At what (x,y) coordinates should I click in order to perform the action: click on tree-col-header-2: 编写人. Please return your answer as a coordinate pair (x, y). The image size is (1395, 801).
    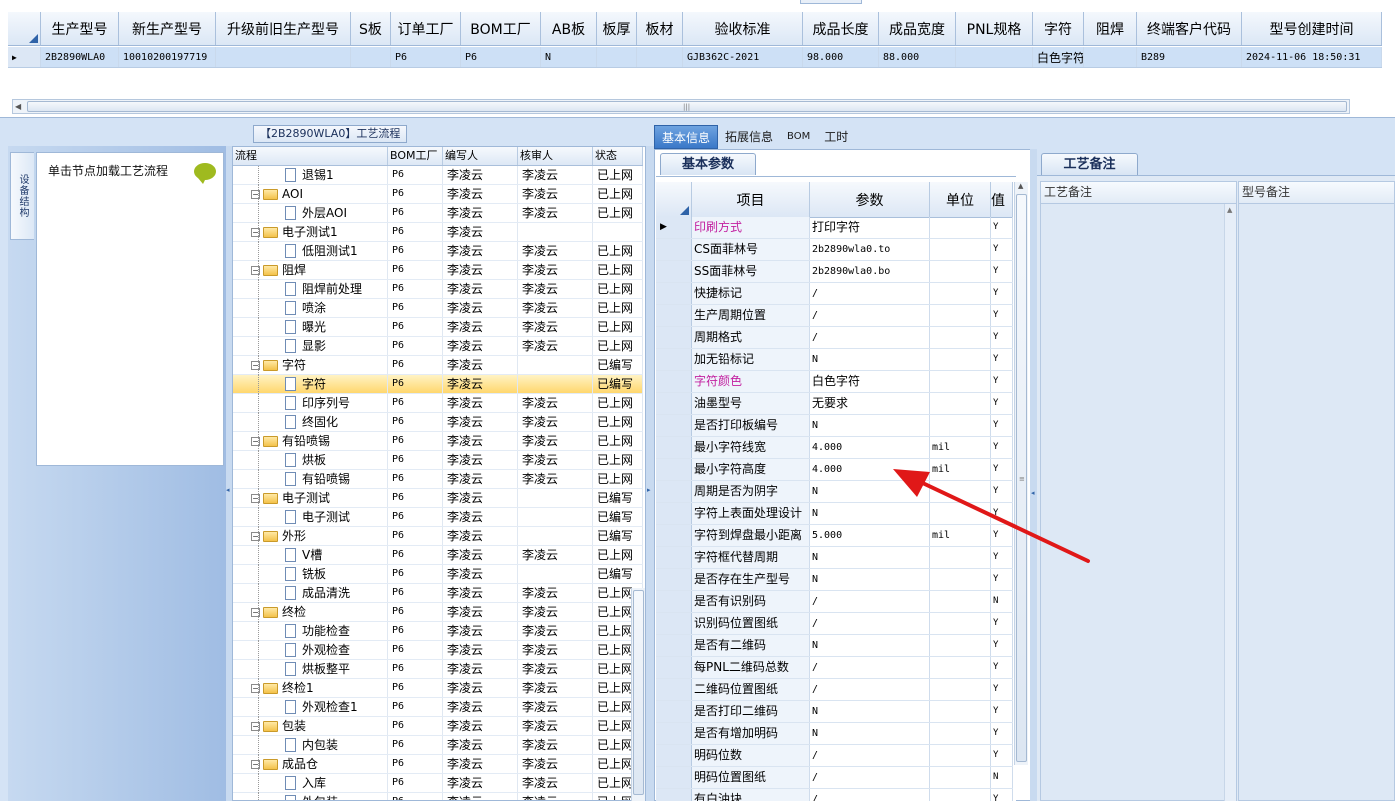
    Looking at the image, I should click on (480, 156).